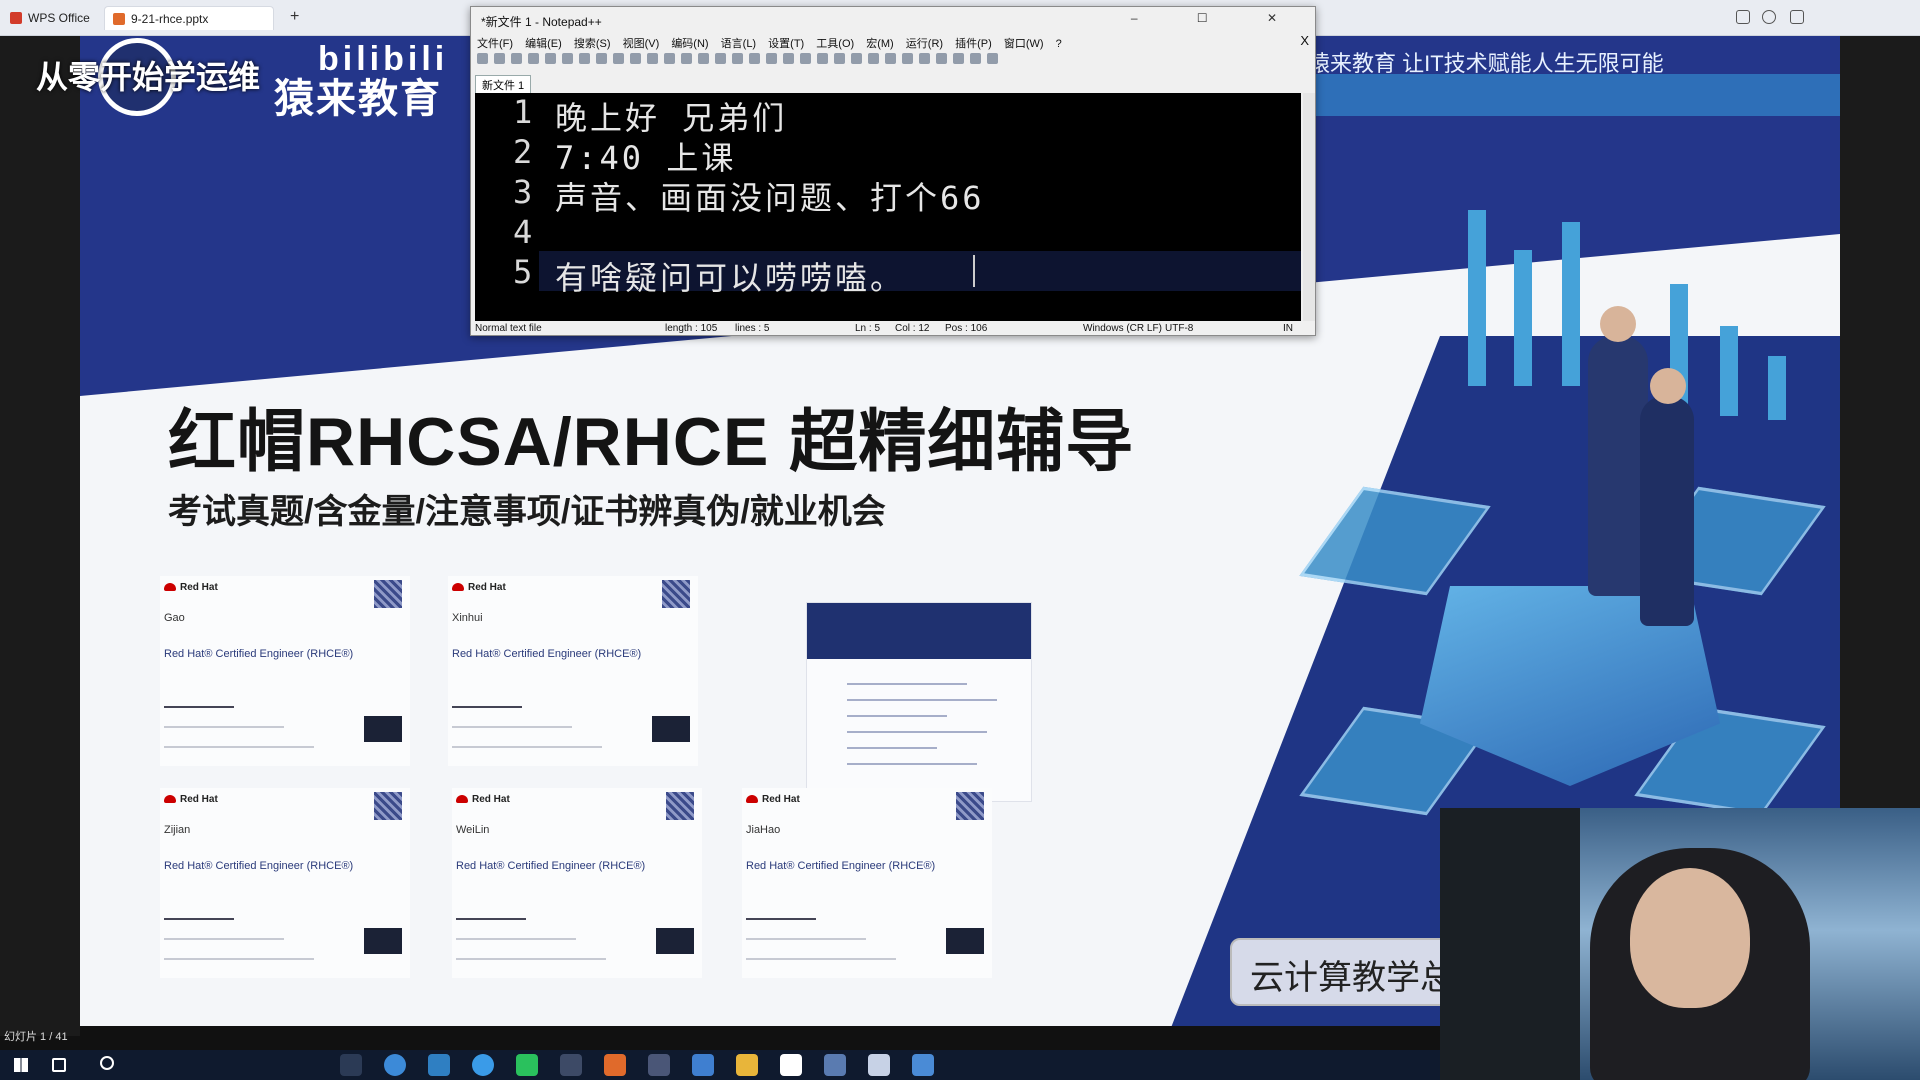  I want to click on cert-title: Red Hat® Certified Engineer (RHCE®), so click(551, 866).